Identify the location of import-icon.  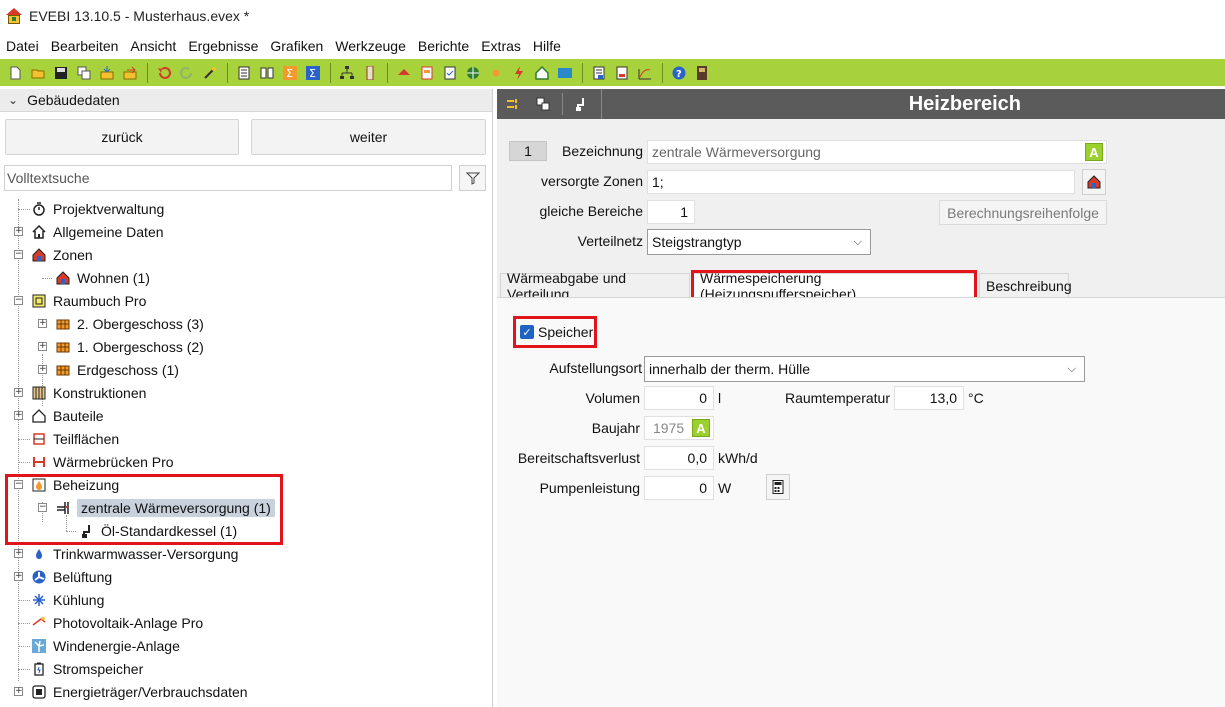
(107, 73).